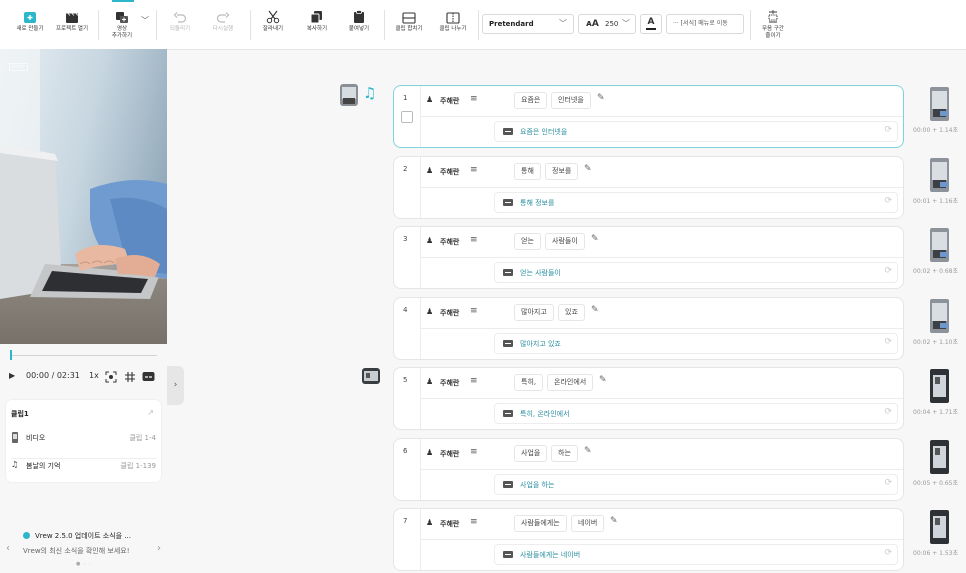 This screenshot has width=966, height=573. Describe the element at coordinates (571, 100) in the screenshot. I see `word-chip: 인터넷을` at that location.